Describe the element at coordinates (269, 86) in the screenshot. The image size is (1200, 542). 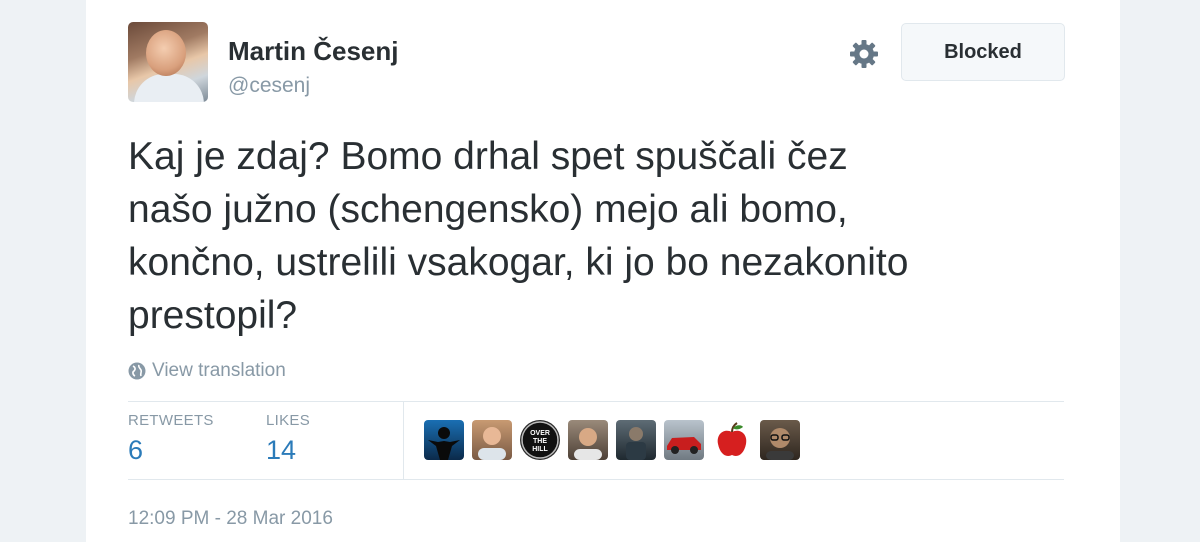
I see `author-handle: @cesenj` at that location.